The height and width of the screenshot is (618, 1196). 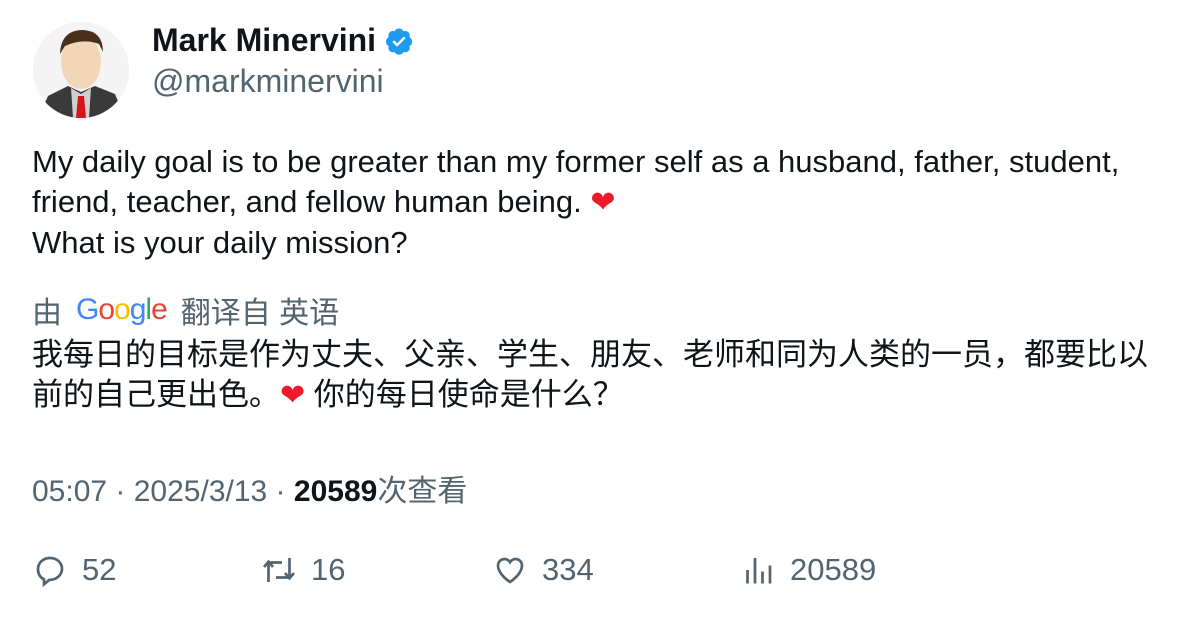 I want to click on like-button: 334, so click(x=543, y=570).